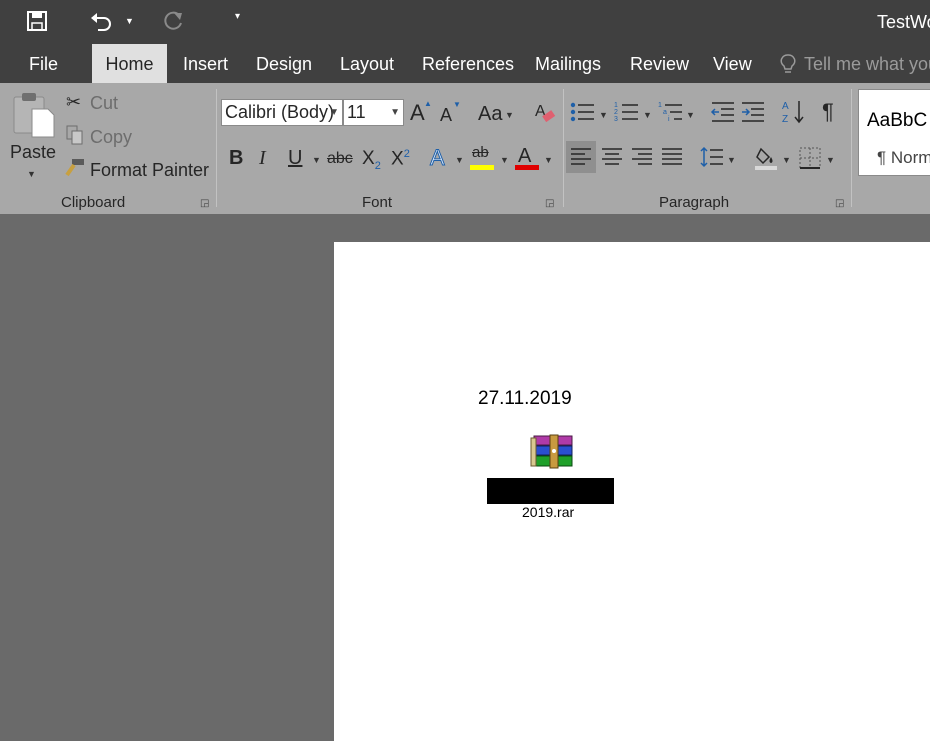 The height and width of the screenshot is (741, 930). I want to click on justify-icon, so click(672, 157).